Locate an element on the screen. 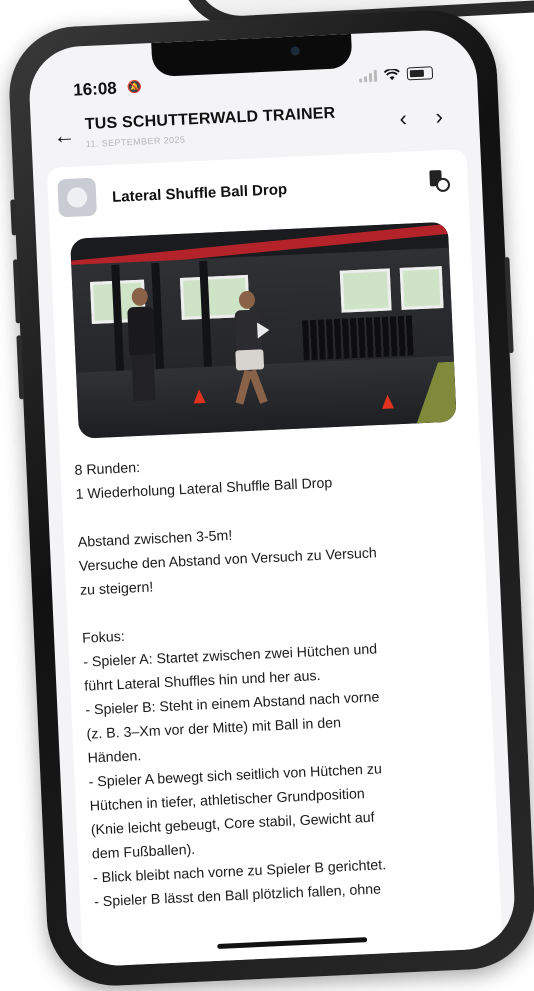 The height and width of the screenshot is (991, 534). player-b is located at coordinates (250, 349).